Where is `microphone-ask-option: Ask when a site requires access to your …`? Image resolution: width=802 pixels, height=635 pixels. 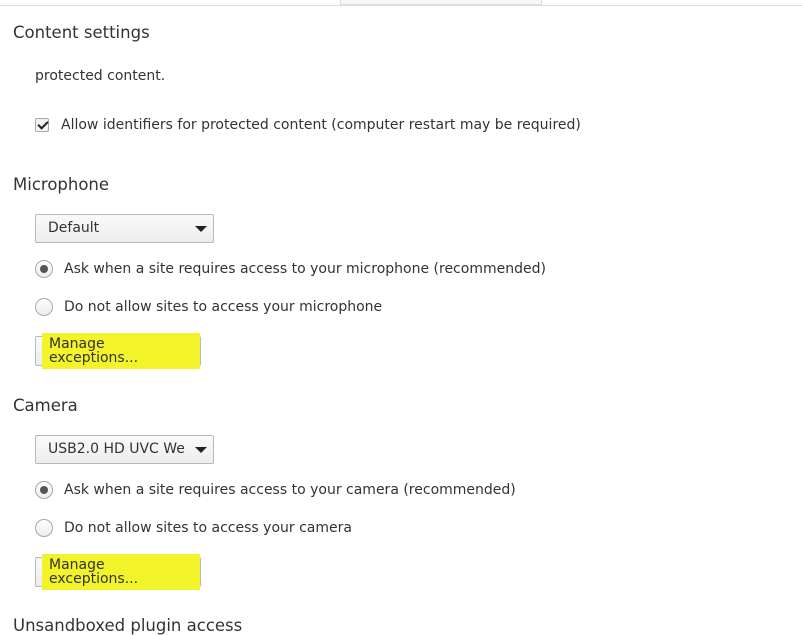
microphone-ask-option: Ask when a site requires access to your … is located at coordinates (290, 269).